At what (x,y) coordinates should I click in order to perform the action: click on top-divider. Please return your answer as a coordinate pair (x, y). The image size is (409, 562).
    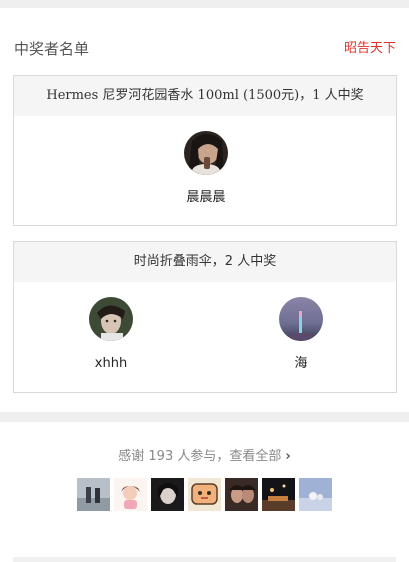
    Looking at the image, I should click on (204, 4).